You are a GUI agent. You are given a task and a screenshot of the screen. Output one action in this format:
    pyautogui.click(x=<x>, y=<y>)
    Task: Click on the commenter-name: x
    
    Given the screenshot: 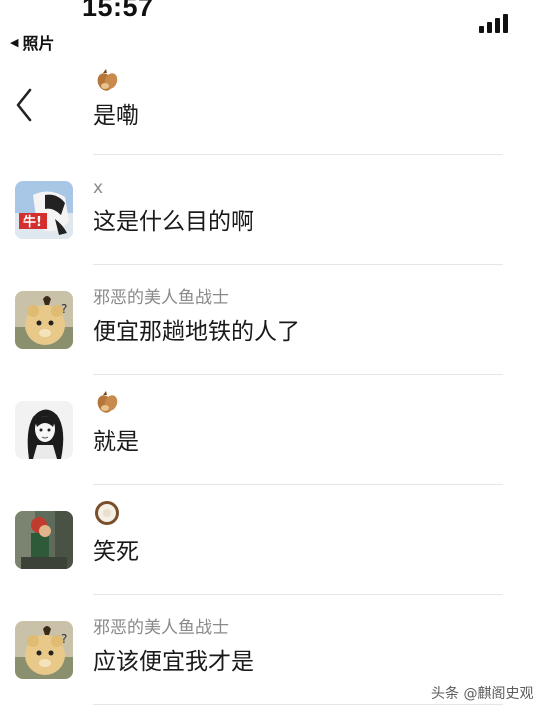 What is the action you would take?
    pyautogui.click(x=98, y=188)
    